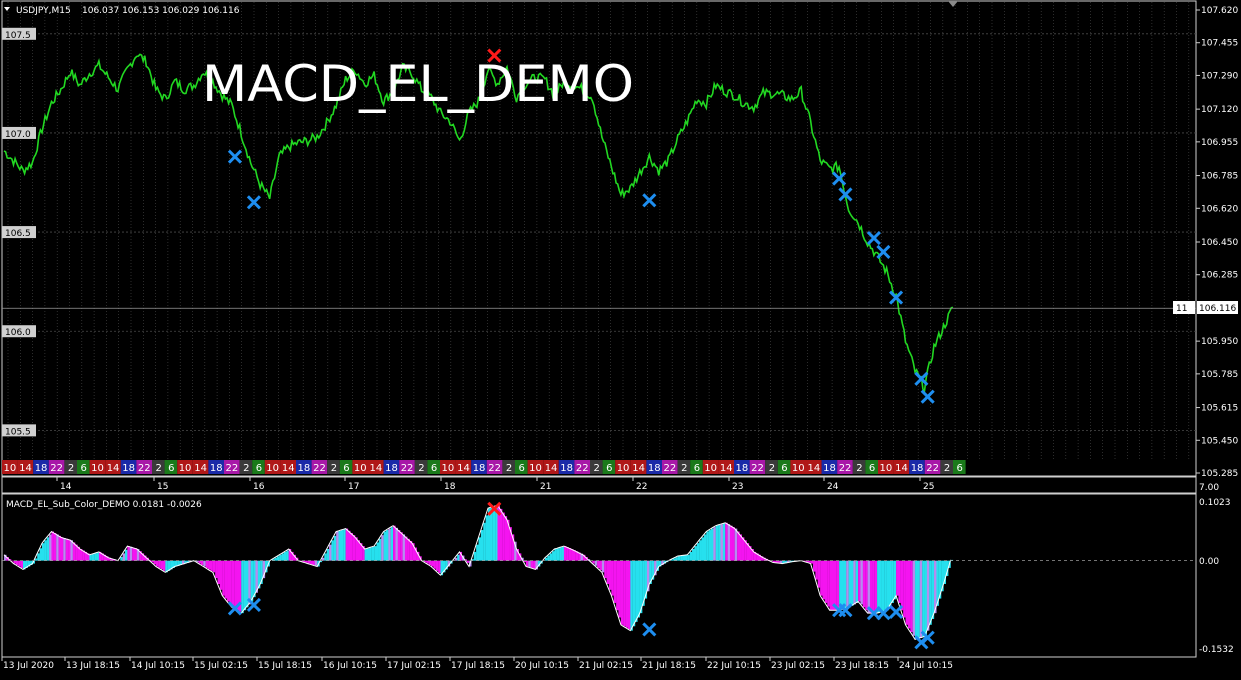 Image resolution: width=1241 pixels, height=680 pixels. I want to click on price-axis-label: 106.620, so click(1219, 209).